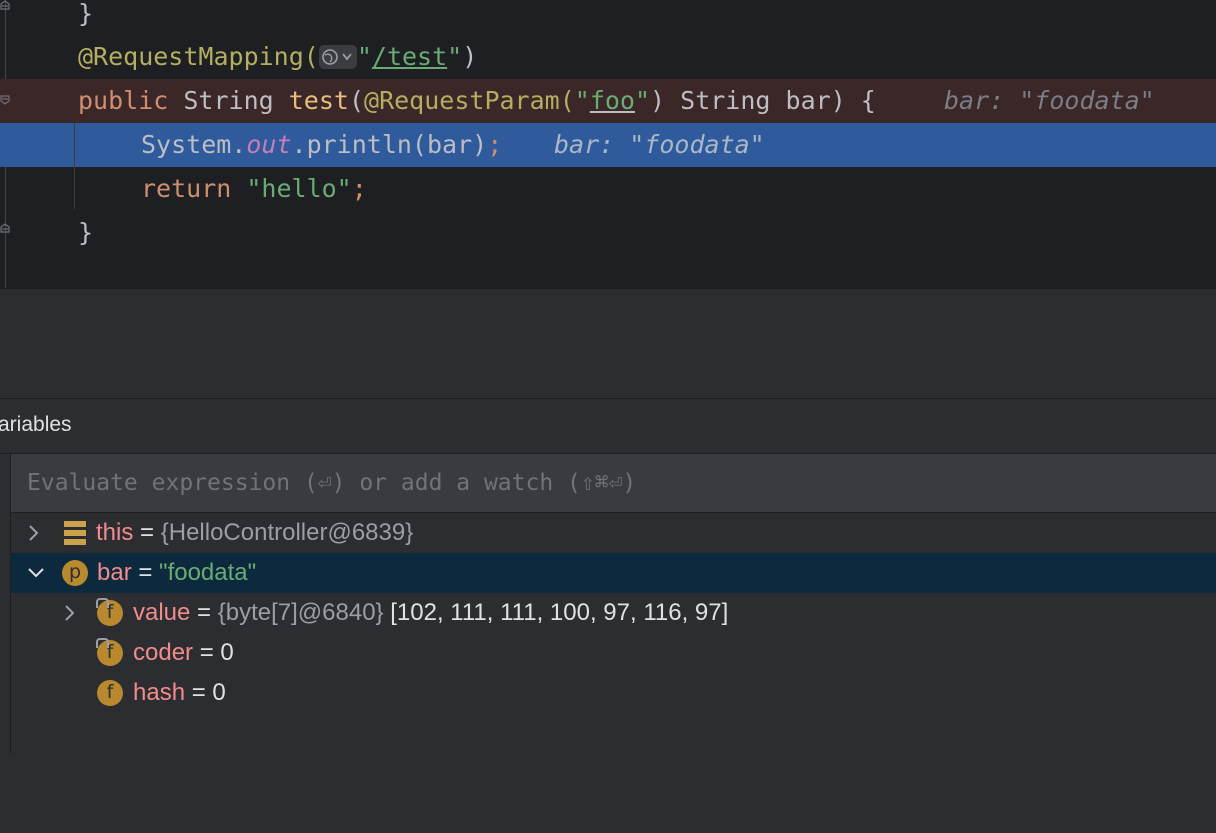 Image resolution: width=1216 pixels, height=833 pixels. What do you see at coordinates (198, 56) in the screenshot?
I see `request-mapping-annotation: @RequestMapping(` at bounding box center [198, 56].